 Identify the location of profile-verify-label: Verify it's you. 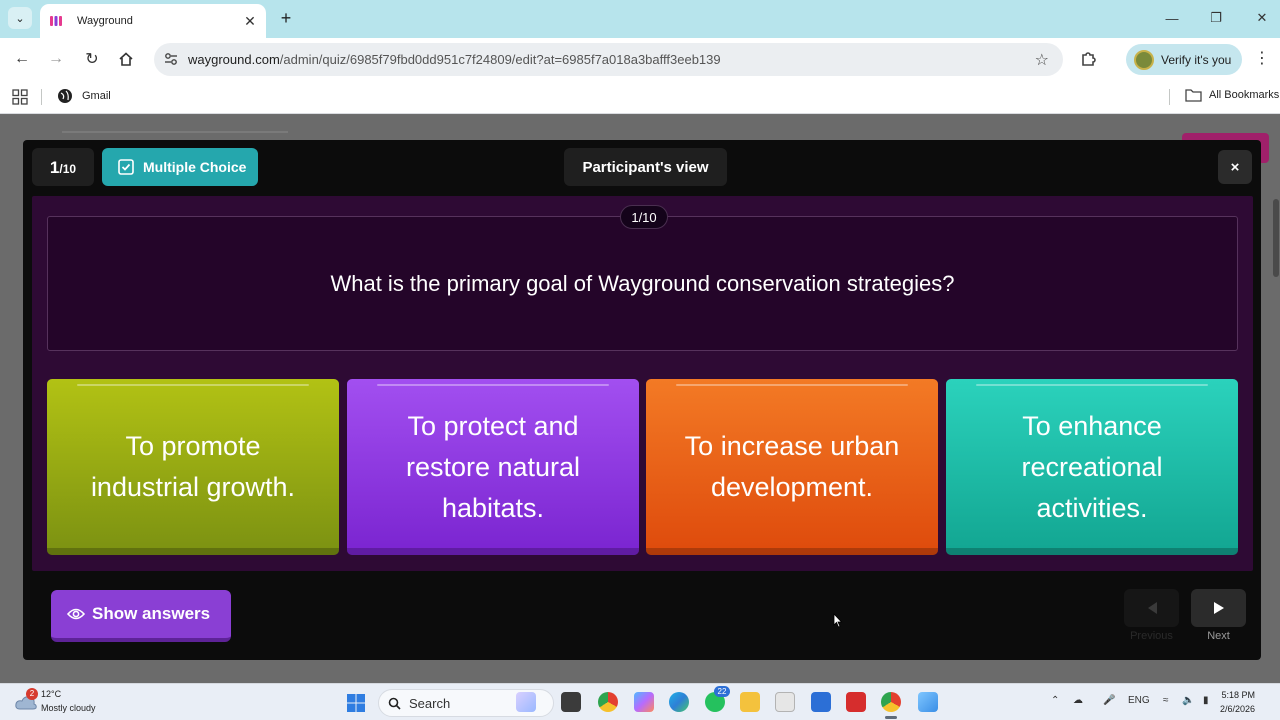
(1196, 59).